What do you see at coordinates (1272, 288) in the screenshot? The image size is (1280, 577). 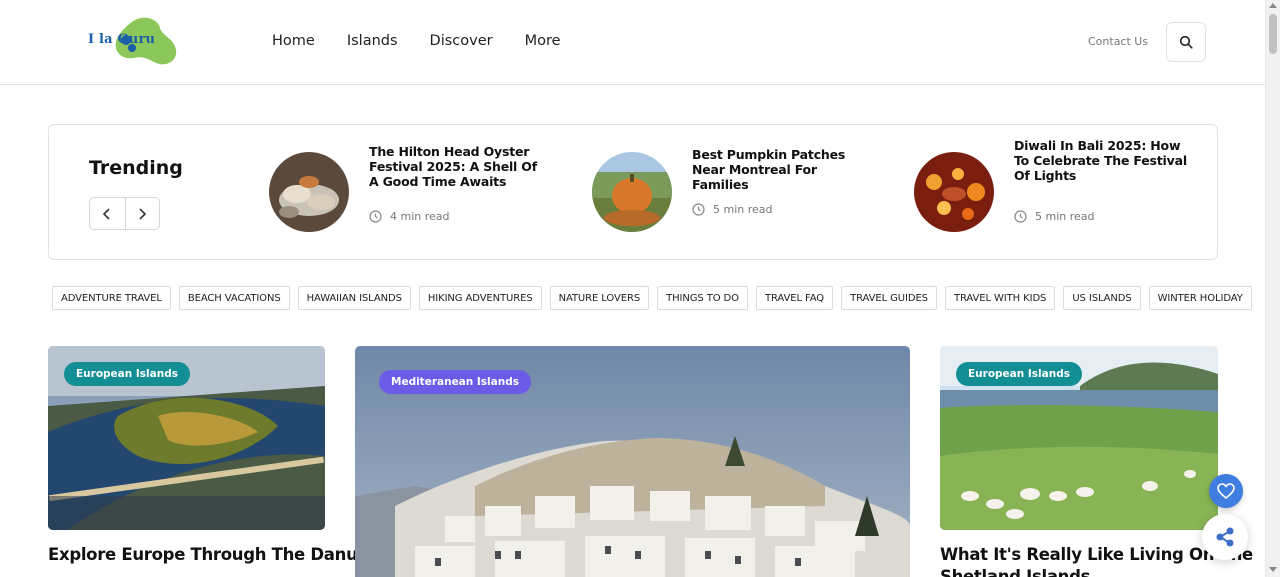 I see `page-scrollbar` at bounding box center [1272, 288].